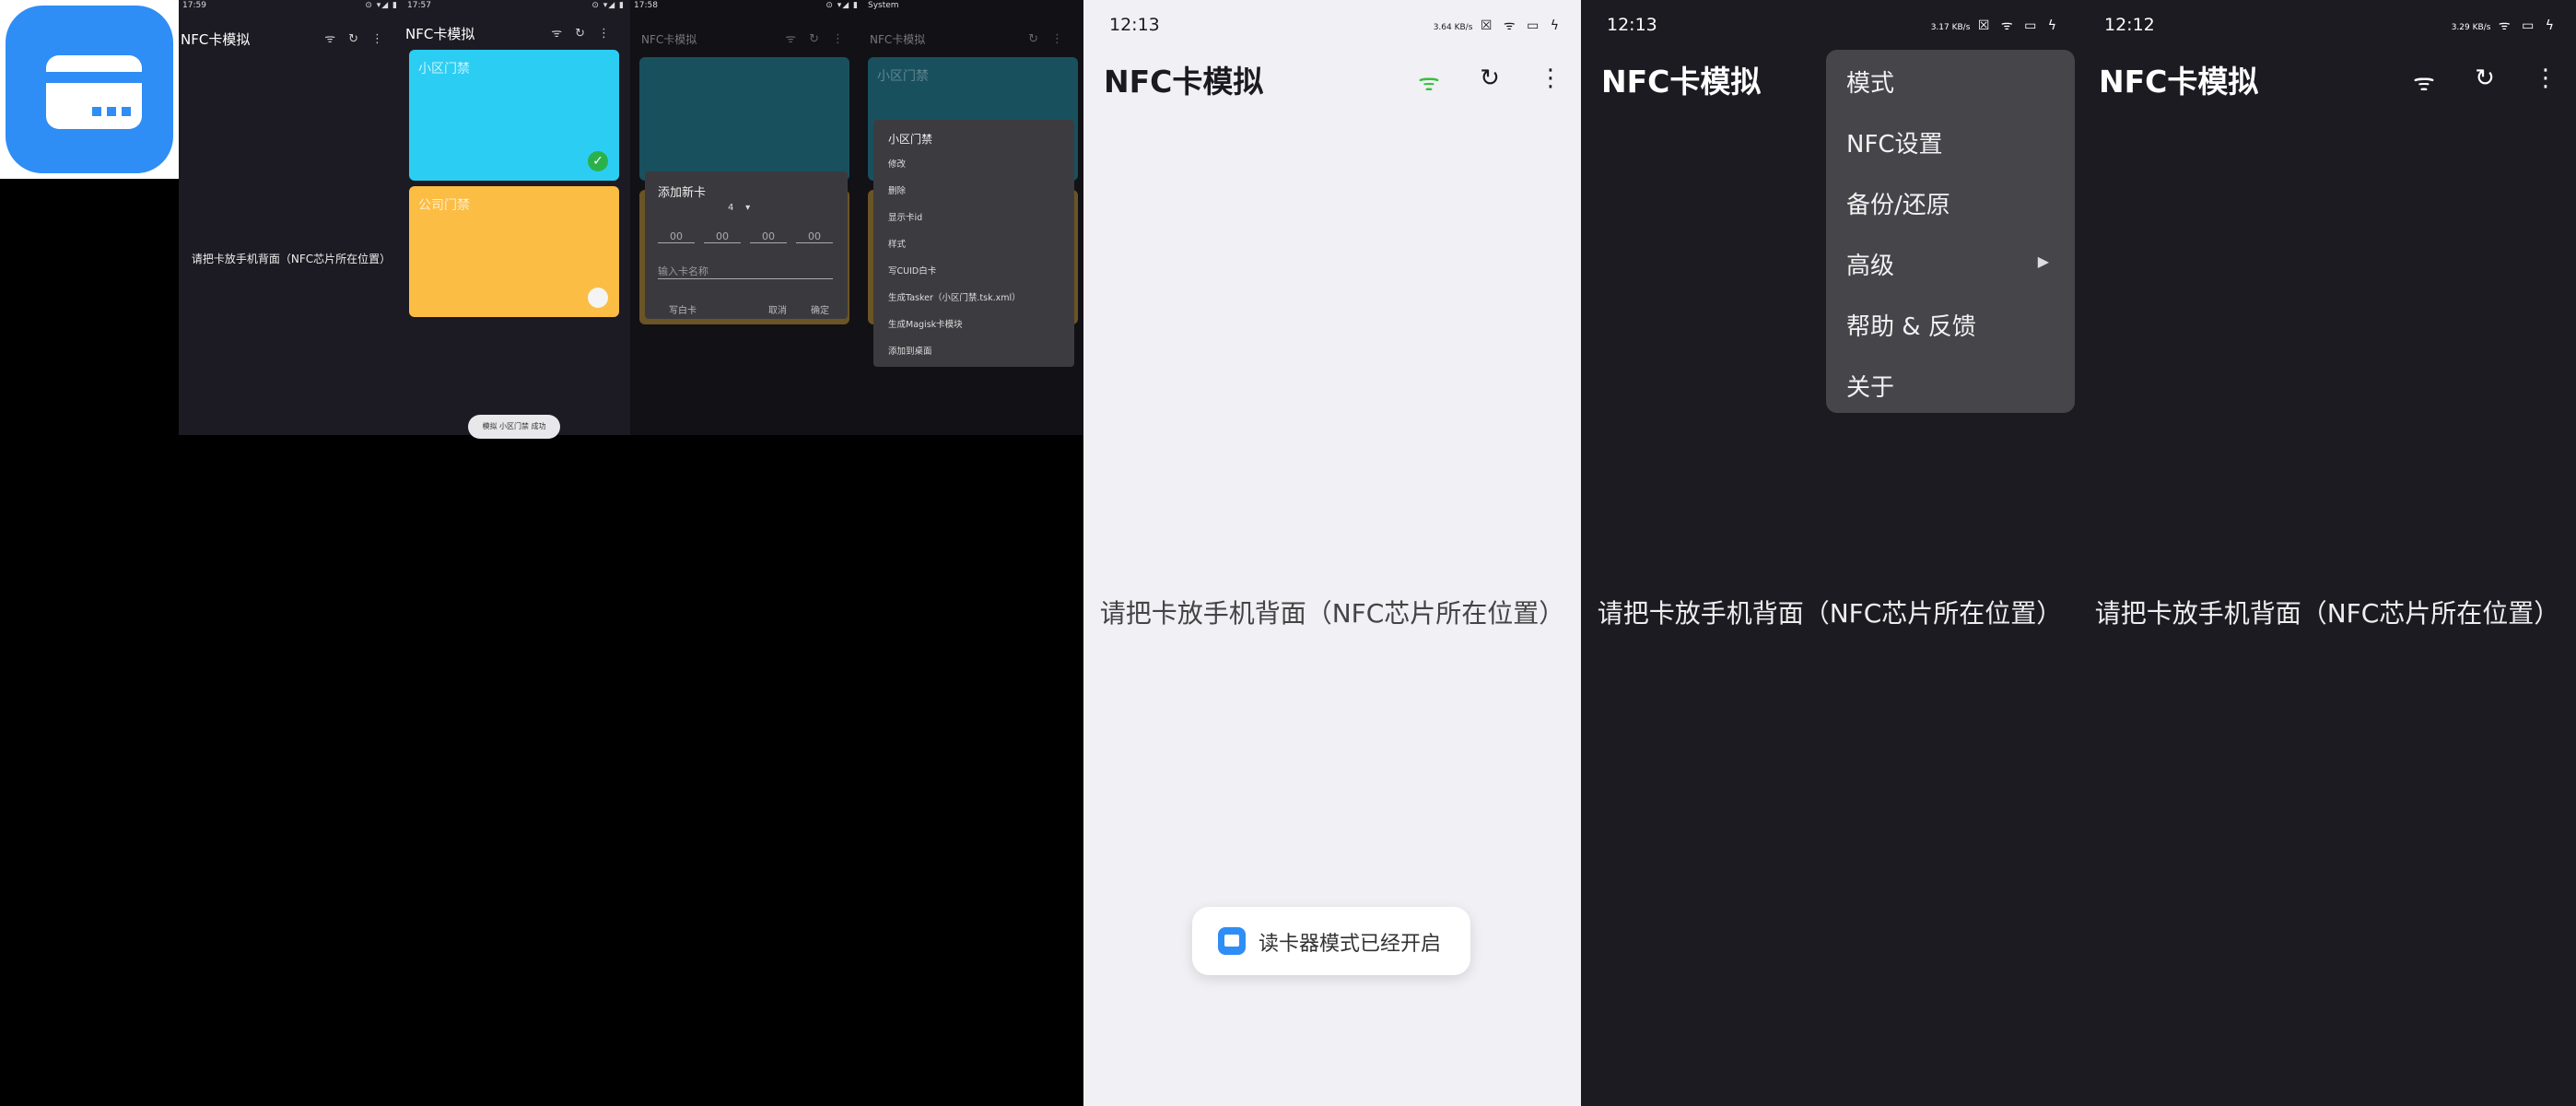 Image resolution: width=2576 pixels, height=1106 pixels. Describe the element at coordinates (745, 271) in the screenshot. I see `card-name-input: 输入卡名称` at that location.